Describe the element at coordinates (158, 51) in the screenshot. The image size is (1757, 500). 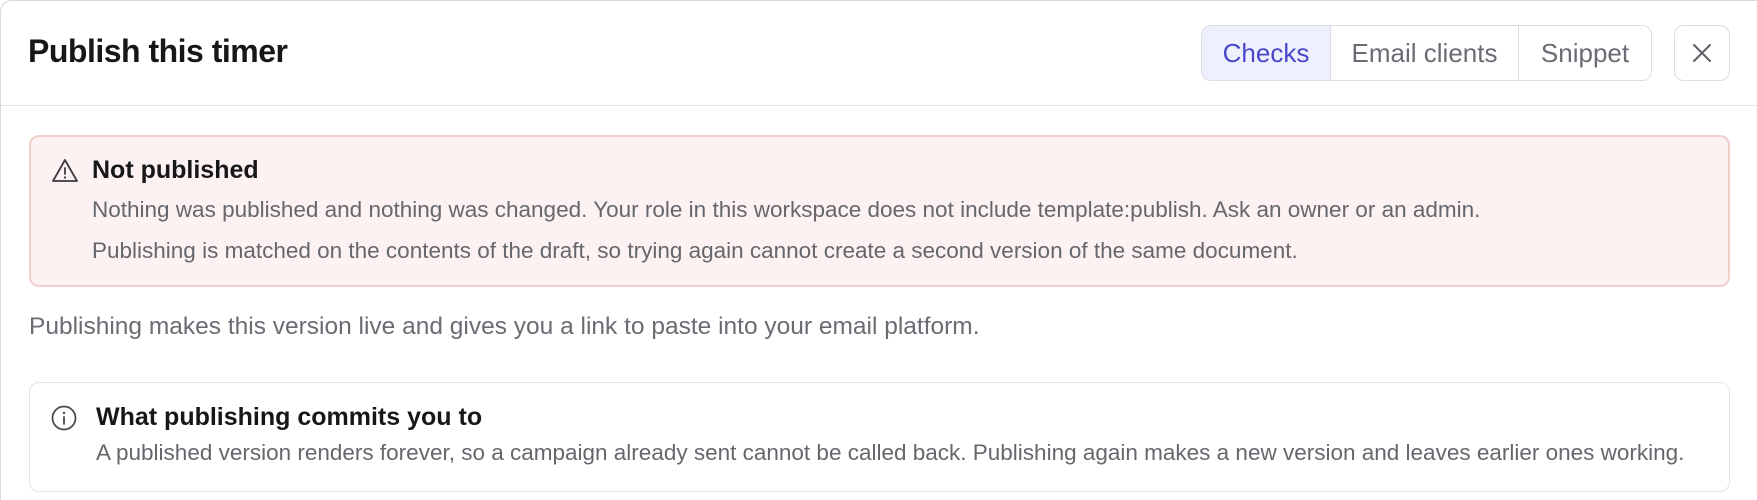
I see `dialog-title: Publish this timer` at that location.